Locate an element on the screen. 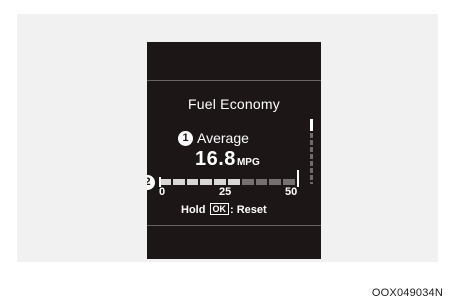  figure-code: OOX049034N is located at coordinates (407, 293).